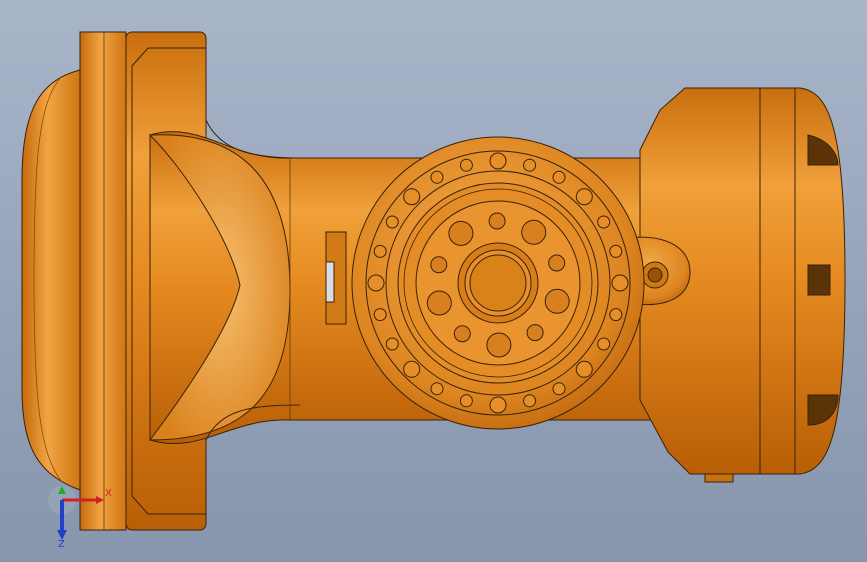 This screenshot has width=867, height=562. Describe the element at coordinates (61, 543) in the screenshot. I see `z-axis-label: Z` at that location.